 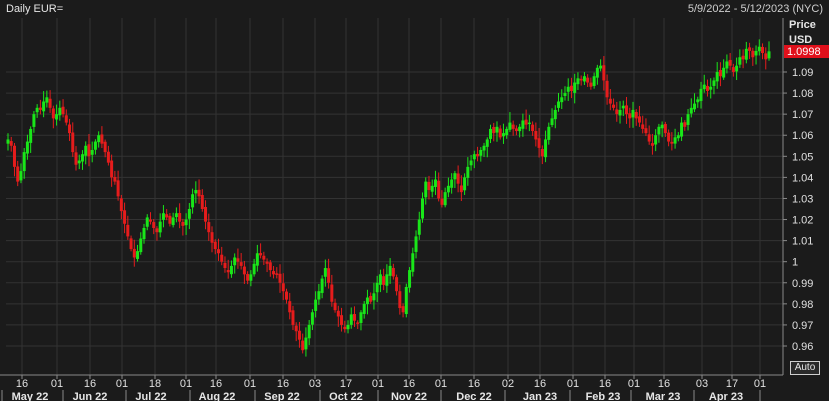 What do you see at coordinates (508, 384) in the screenshot?
I see `x-day-label: 02` at bounding box center [508, 384].